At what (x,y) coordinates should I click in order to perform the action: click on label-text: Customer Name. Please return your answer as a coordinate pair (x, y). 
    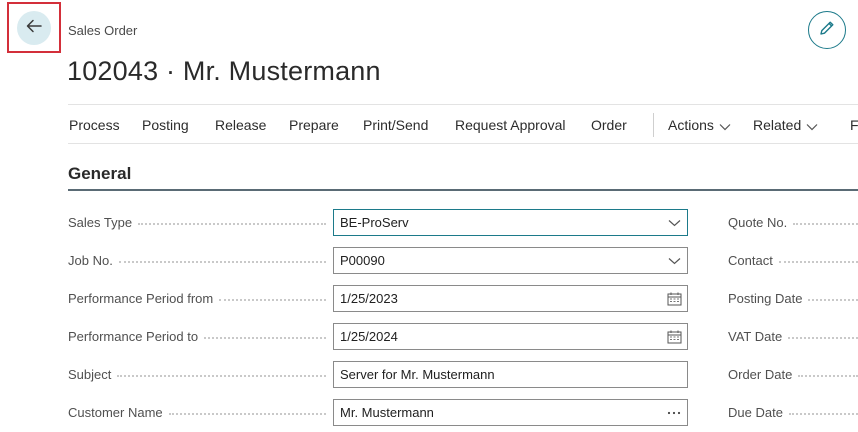
    Looking at the image, I should click on (115, 412).